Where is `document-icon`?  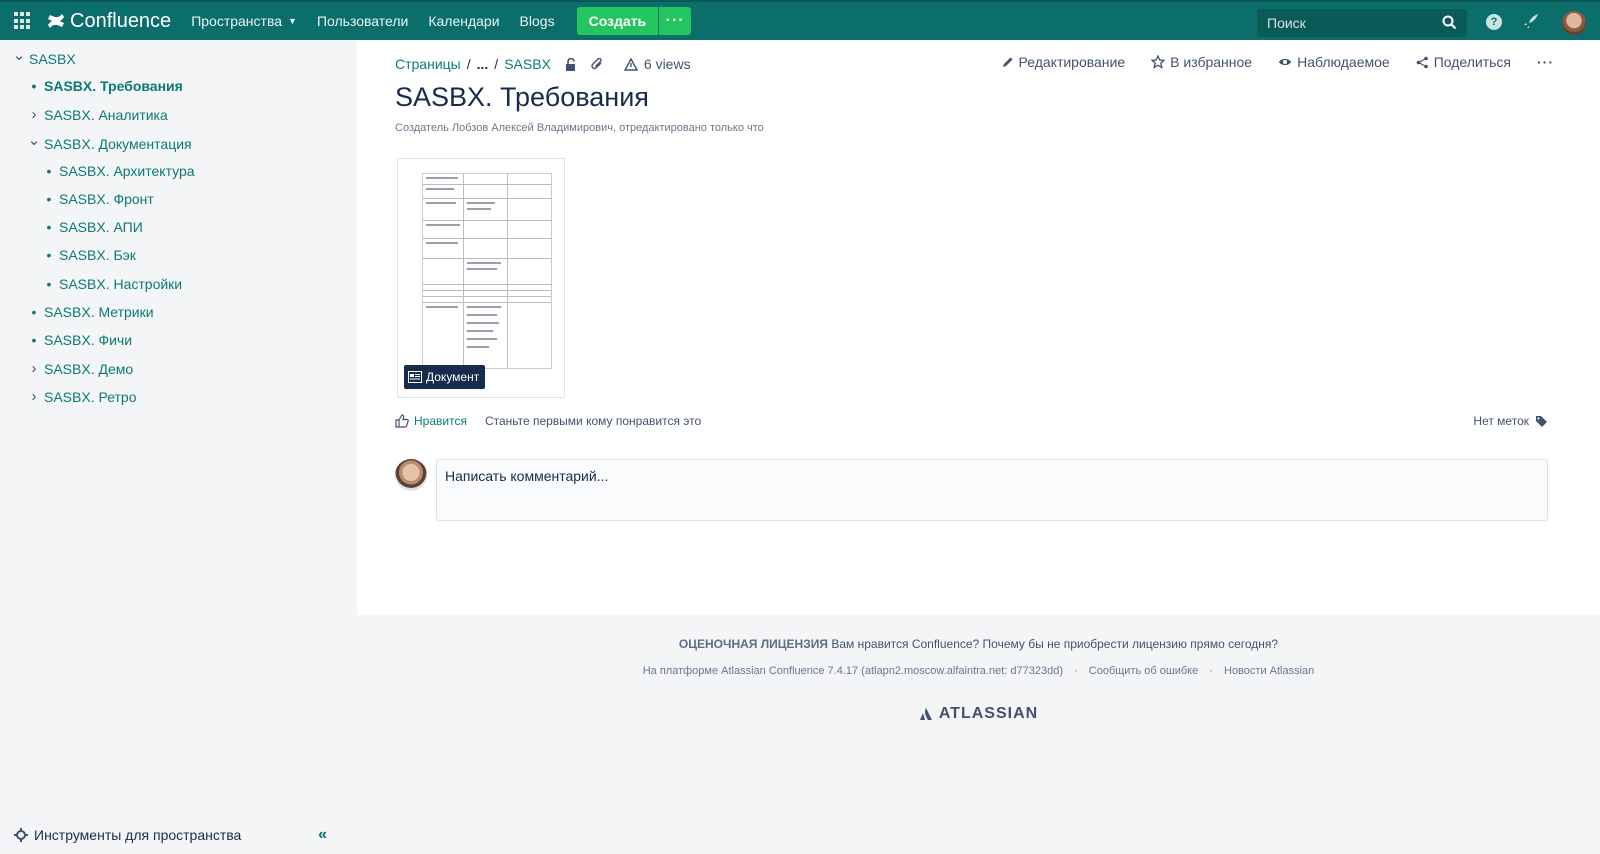 document-icon is located at coordinates (415, 377).